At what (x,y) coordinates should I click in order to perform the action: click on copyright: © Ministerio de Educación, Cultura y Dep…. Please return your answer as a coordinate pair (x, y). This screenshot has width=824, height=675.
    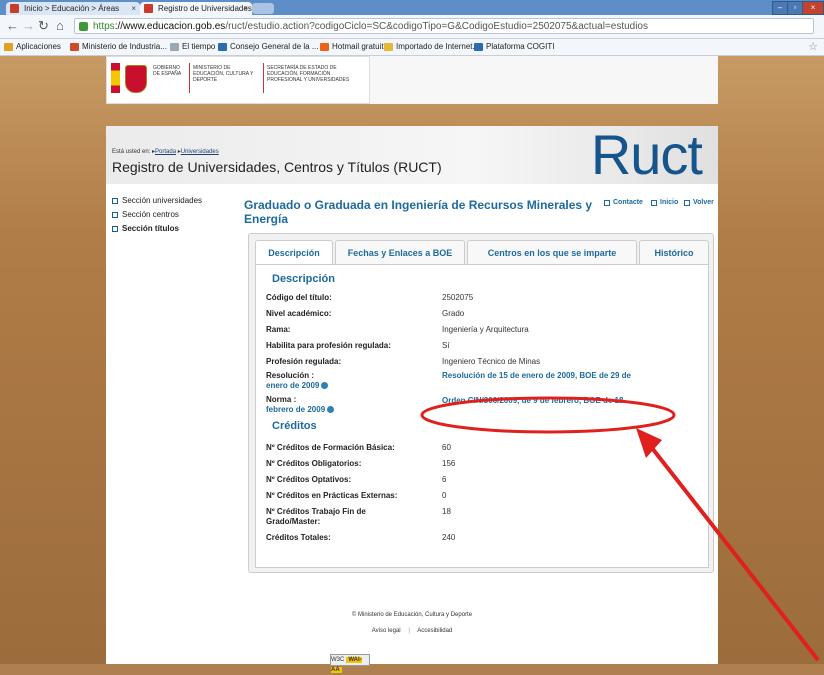
    Looking at the image, I should click on (412, 615).